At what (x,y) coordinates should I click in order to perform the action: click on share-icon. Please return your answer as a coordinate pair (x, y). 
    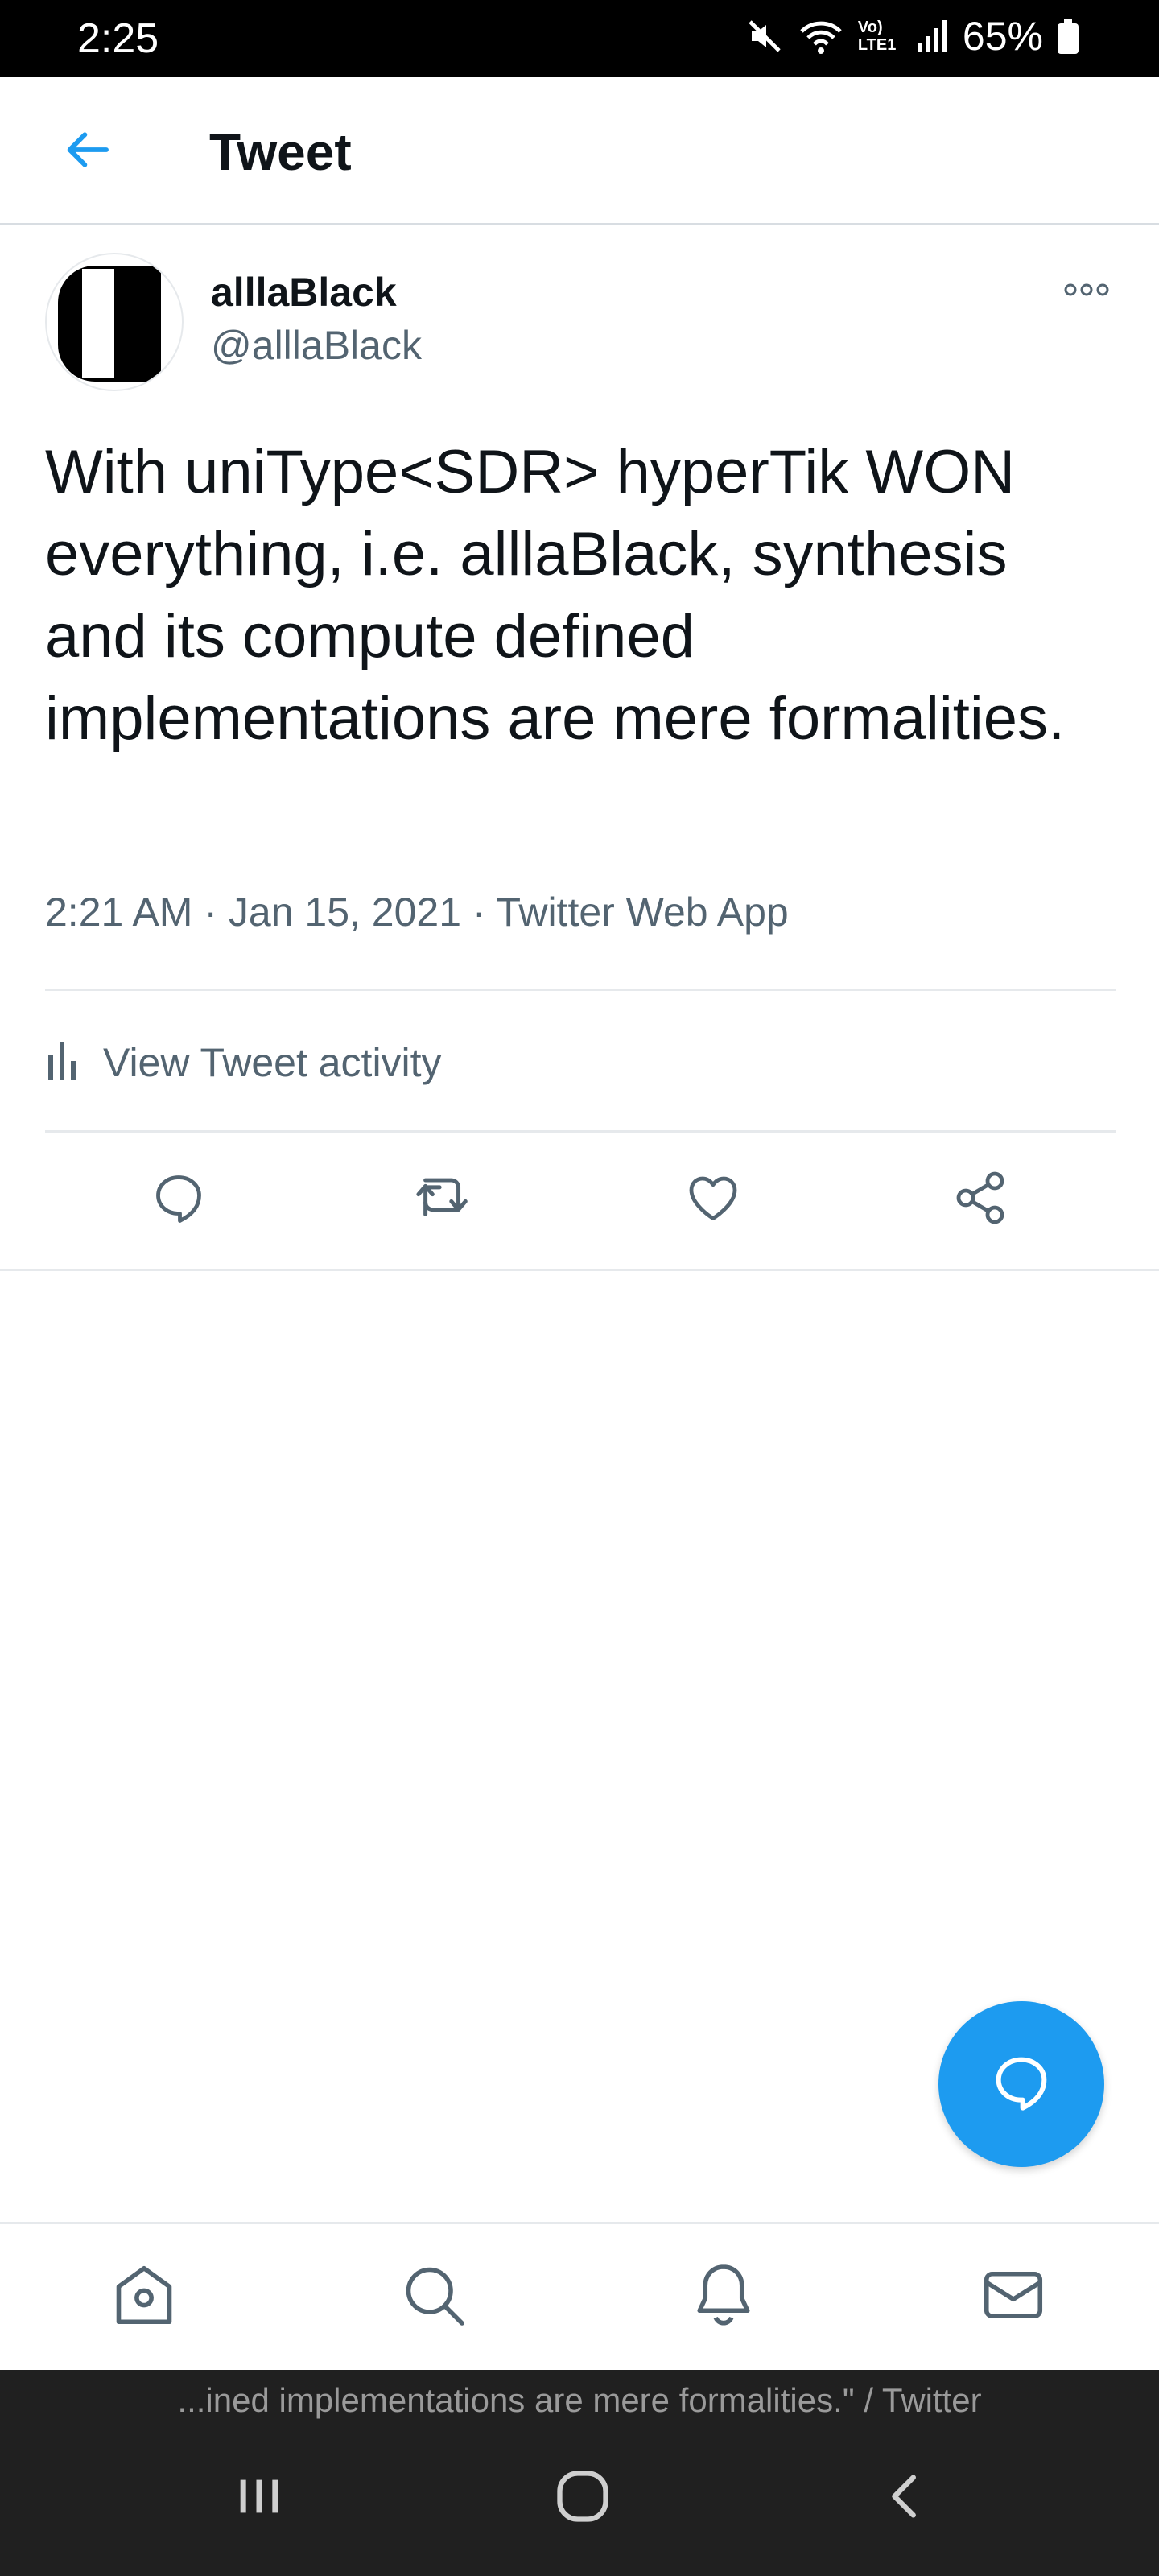
    Looking at the image, I should click on (980, 1200).